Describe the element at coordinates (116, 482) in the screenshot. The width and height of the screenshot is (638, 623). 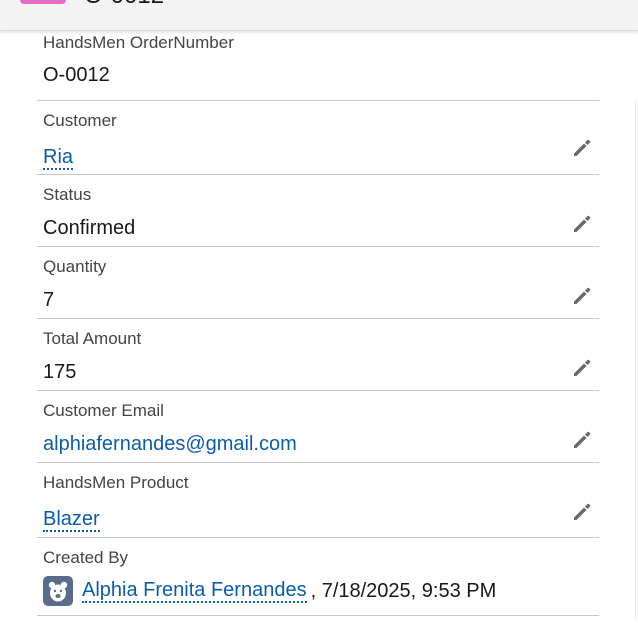
I see `field-label: HandsMen Product` at that location.